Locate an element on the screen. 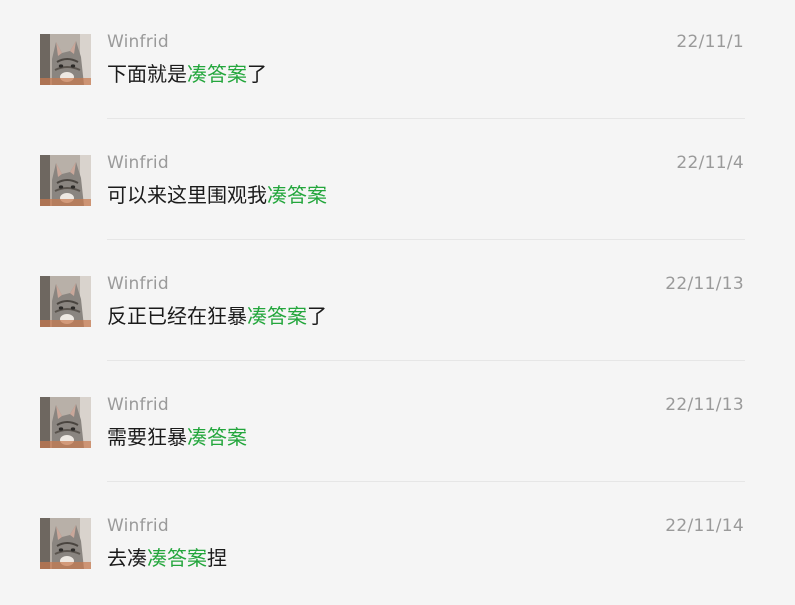 The width and height of the screenshot is (795, 605). message-date: 22/11/14 is located at coordinates (704, 526).